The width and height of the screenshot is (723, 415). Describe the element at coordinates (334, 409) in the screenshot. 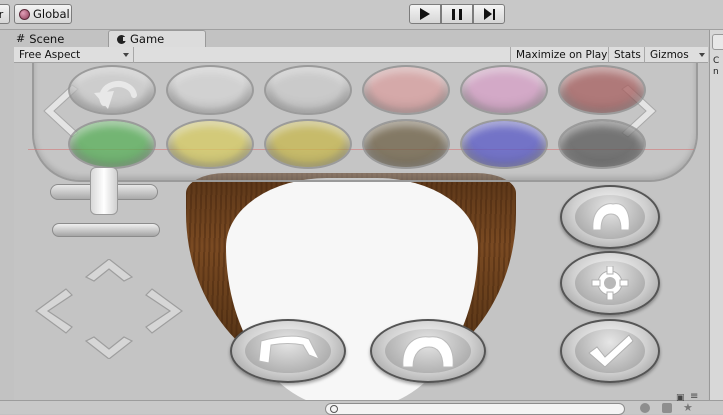

I see `search-icon` at that location.